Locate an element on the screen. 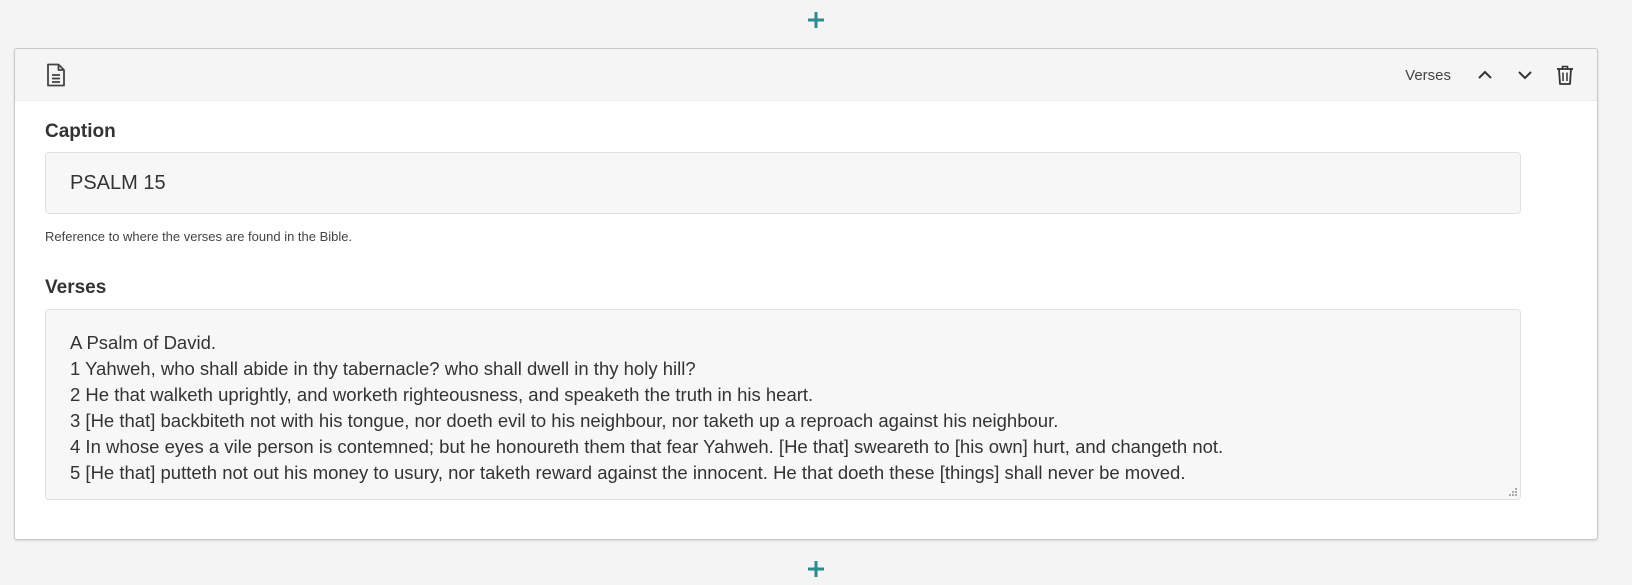 The image size is (1632, 585). chevron-up-icon is located at coordinates (1485, 74).